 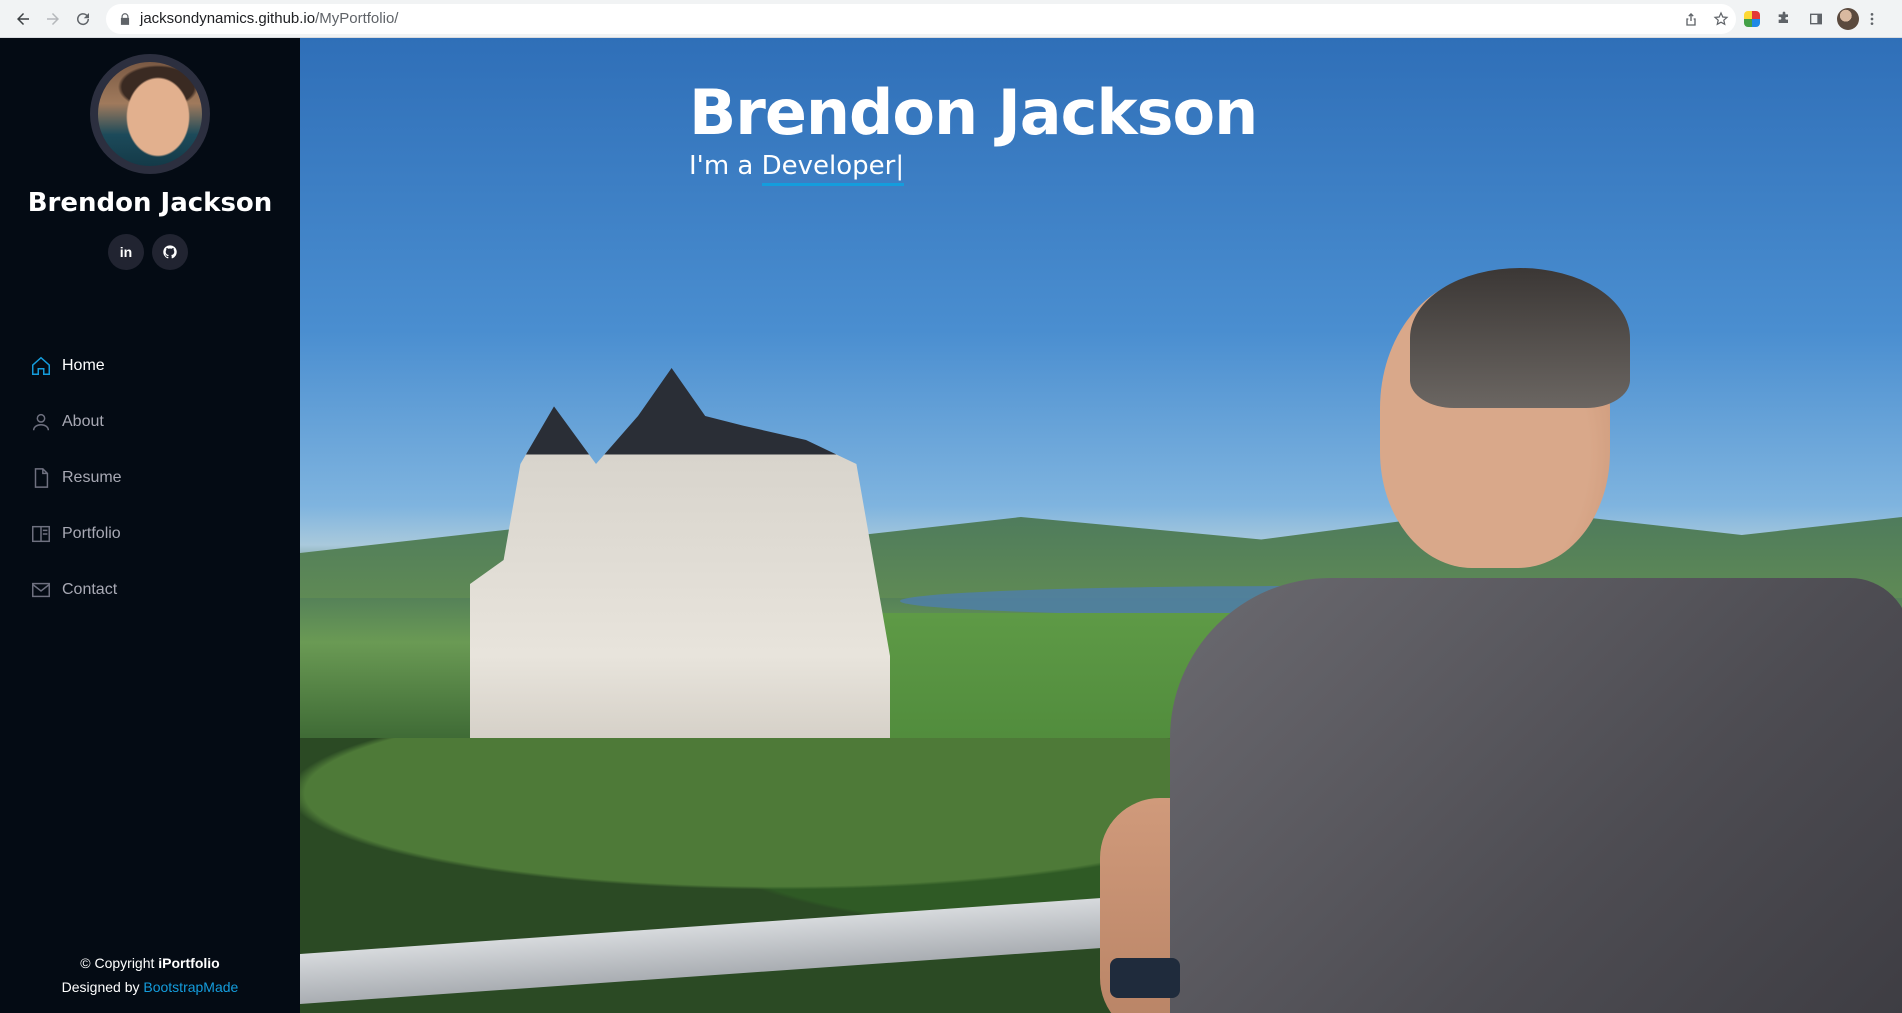 I want to click on profile-avatar, so click(x=1848, y=19).